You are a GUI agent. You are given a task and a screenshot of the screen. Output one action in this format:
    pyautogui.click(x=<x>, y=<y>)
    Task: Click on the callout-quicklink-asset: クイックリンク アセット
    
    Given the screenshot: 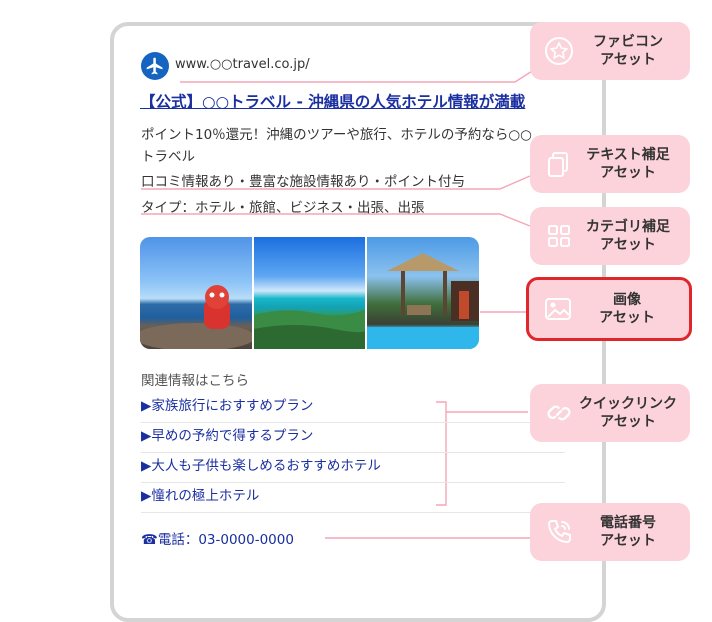 What is the action you would take?
    pyautogui.click(x=610, y=413)
    